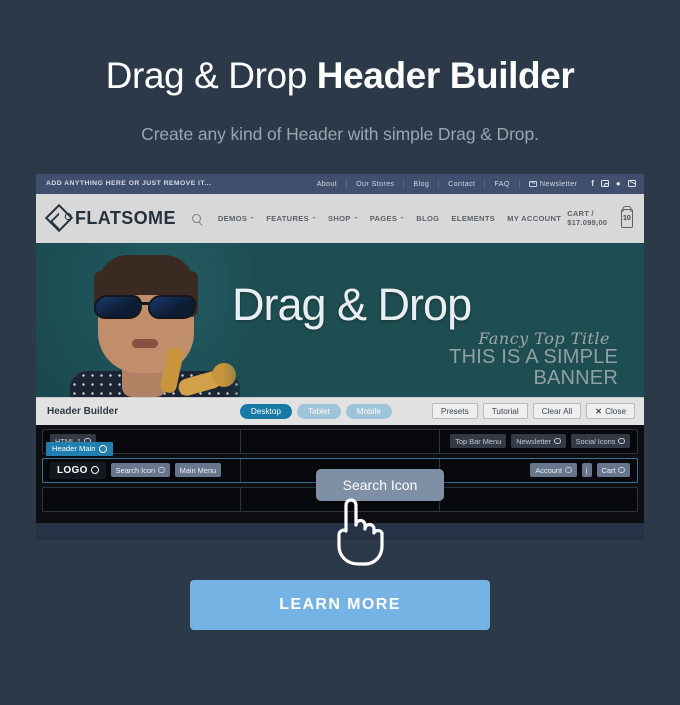 Image resolution: width=680 pixels, height=705 pixels. Describe the element at coordinates (534, 441) in the screenshot. I see `chip-label: Newsletter` at that location.